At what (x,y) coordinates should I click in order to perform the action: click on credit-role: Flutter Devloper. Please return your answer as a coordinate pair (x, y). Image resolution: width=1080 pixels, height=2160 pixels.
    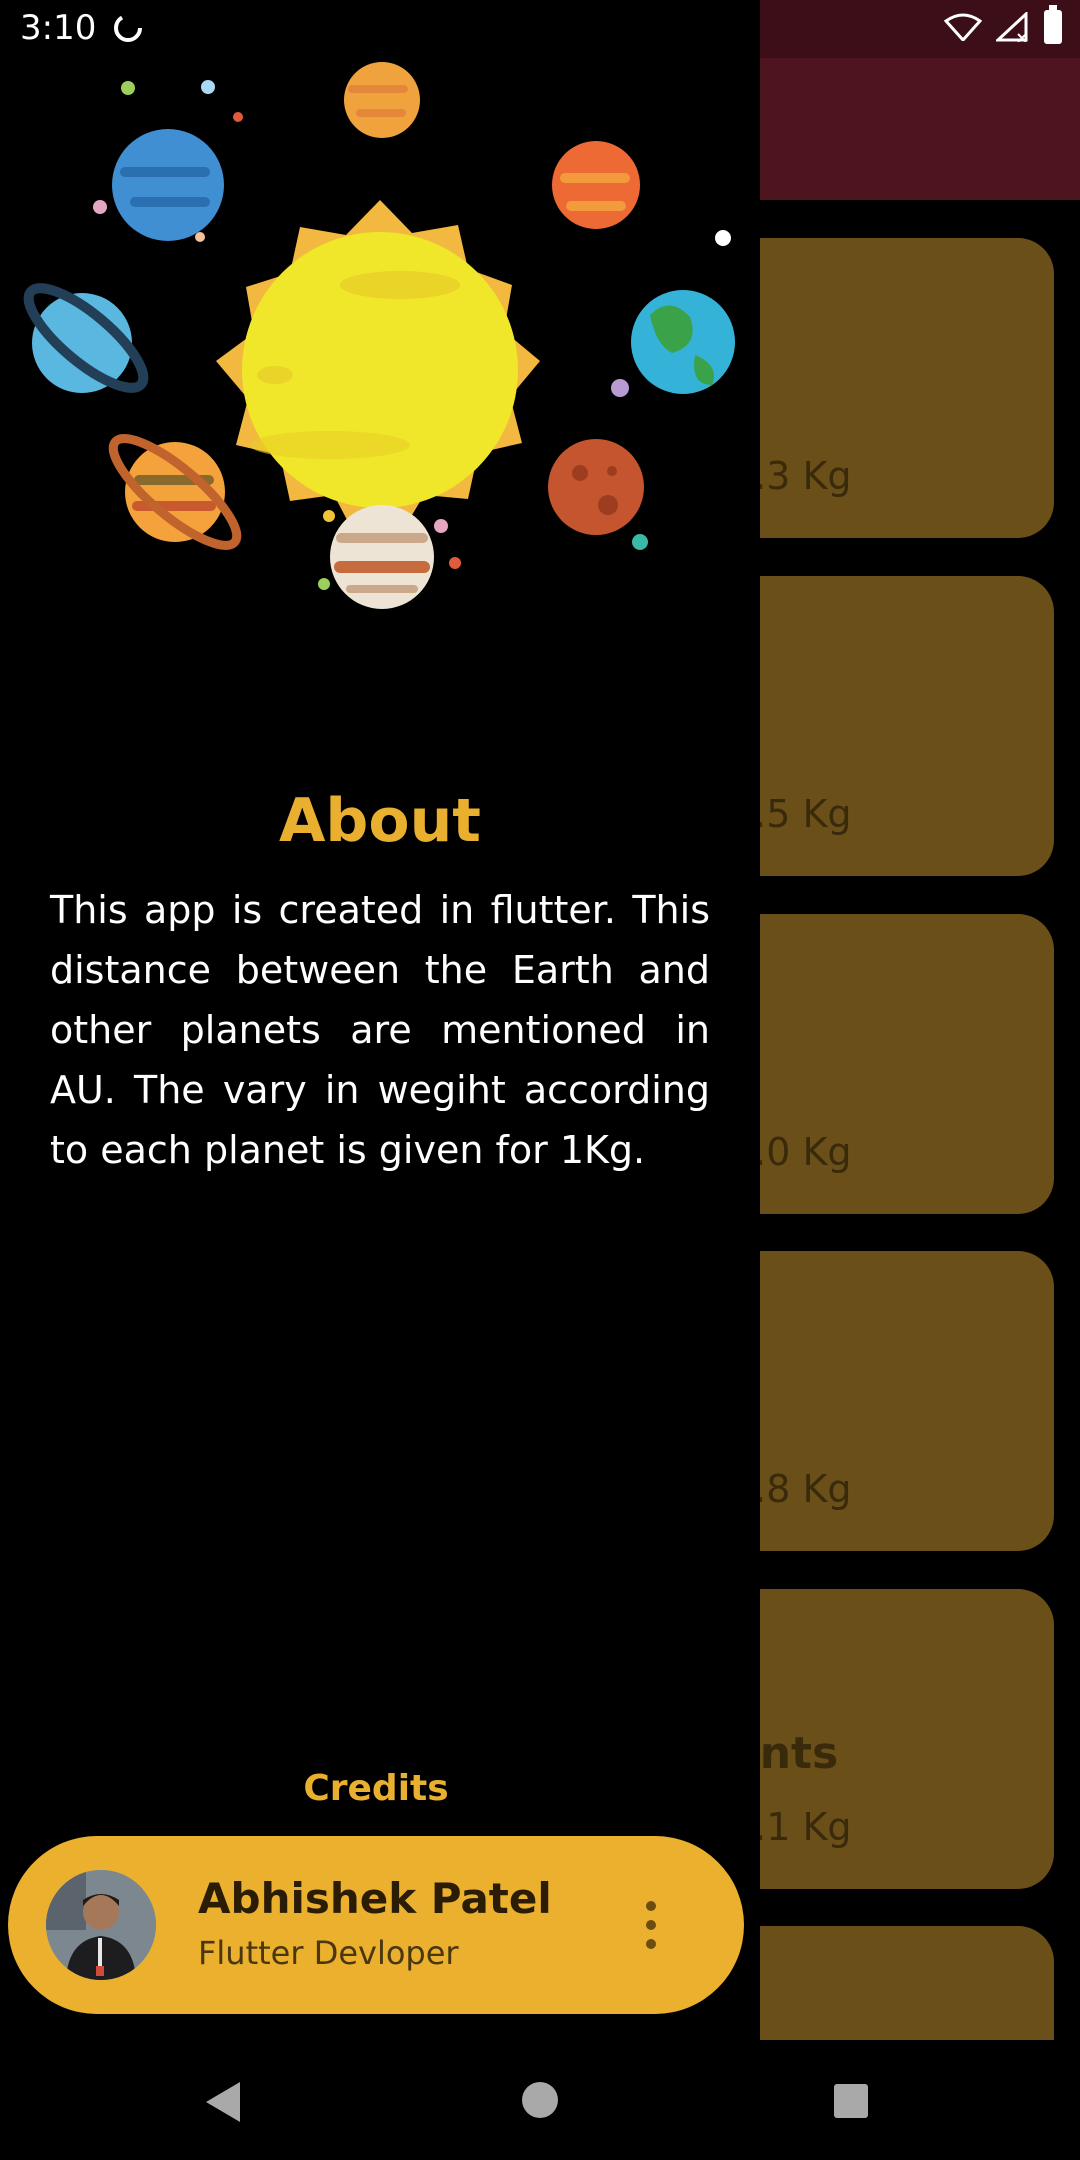
    Looking at the image, I should click on (328, 1953).